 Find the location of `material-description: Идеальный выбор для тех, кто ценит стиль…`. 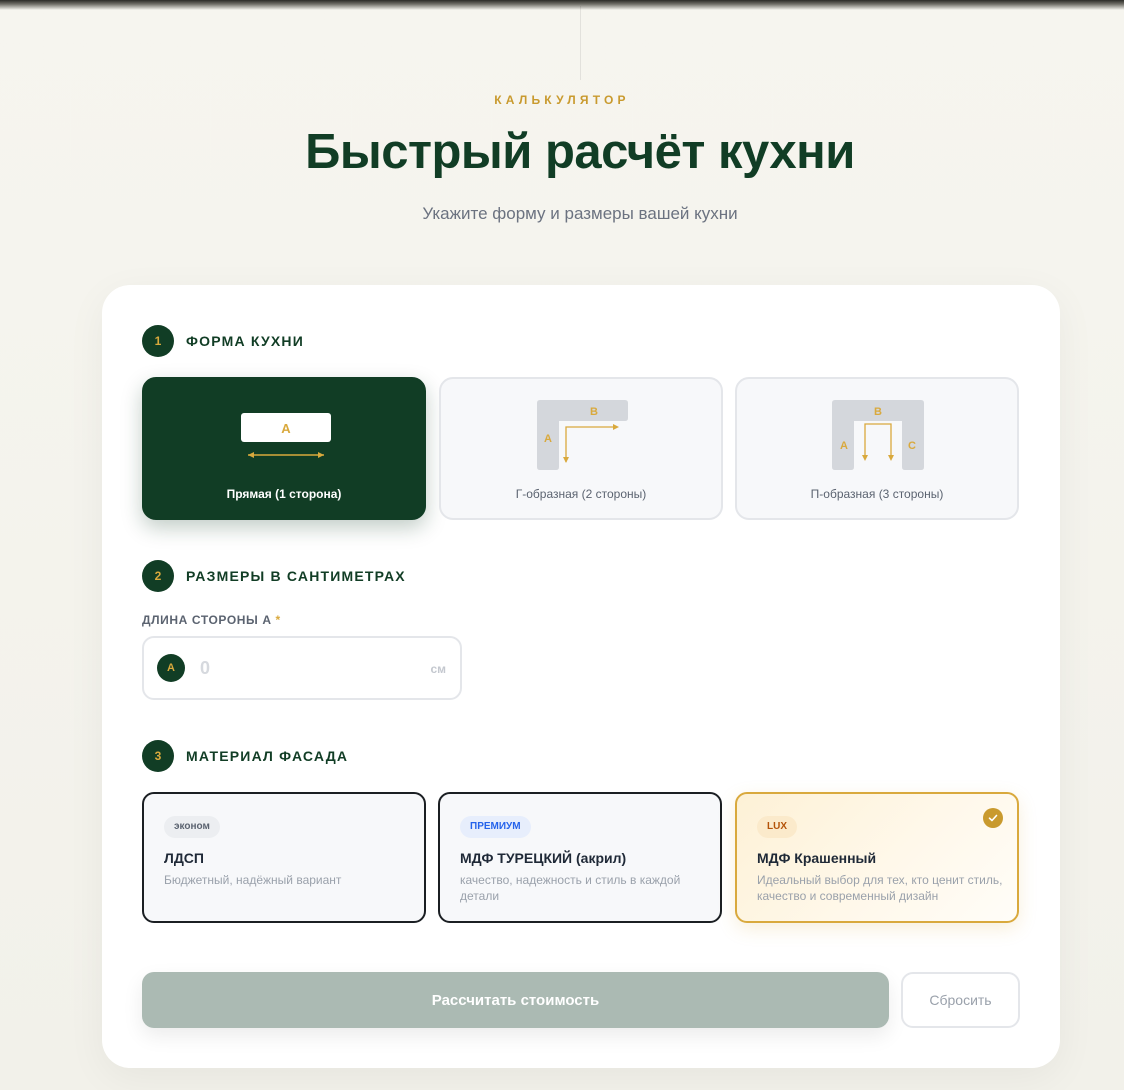

material-description: Идеальный выбор для тех, кто ценит стиль… is located at coordinates (880, 888).